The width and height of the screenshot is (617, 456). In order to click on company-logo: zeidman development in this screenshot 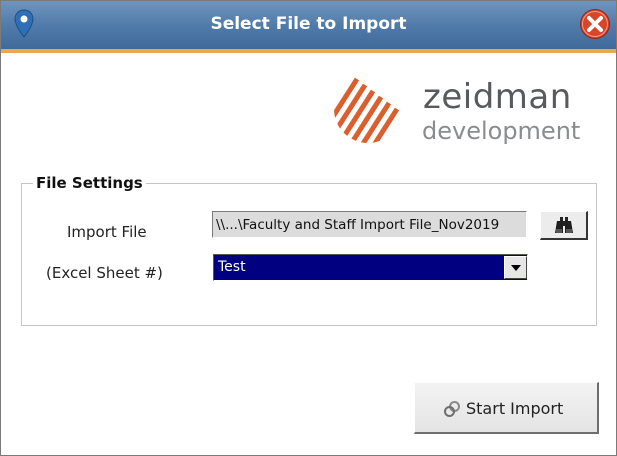, I will do `click(455, 109)`.